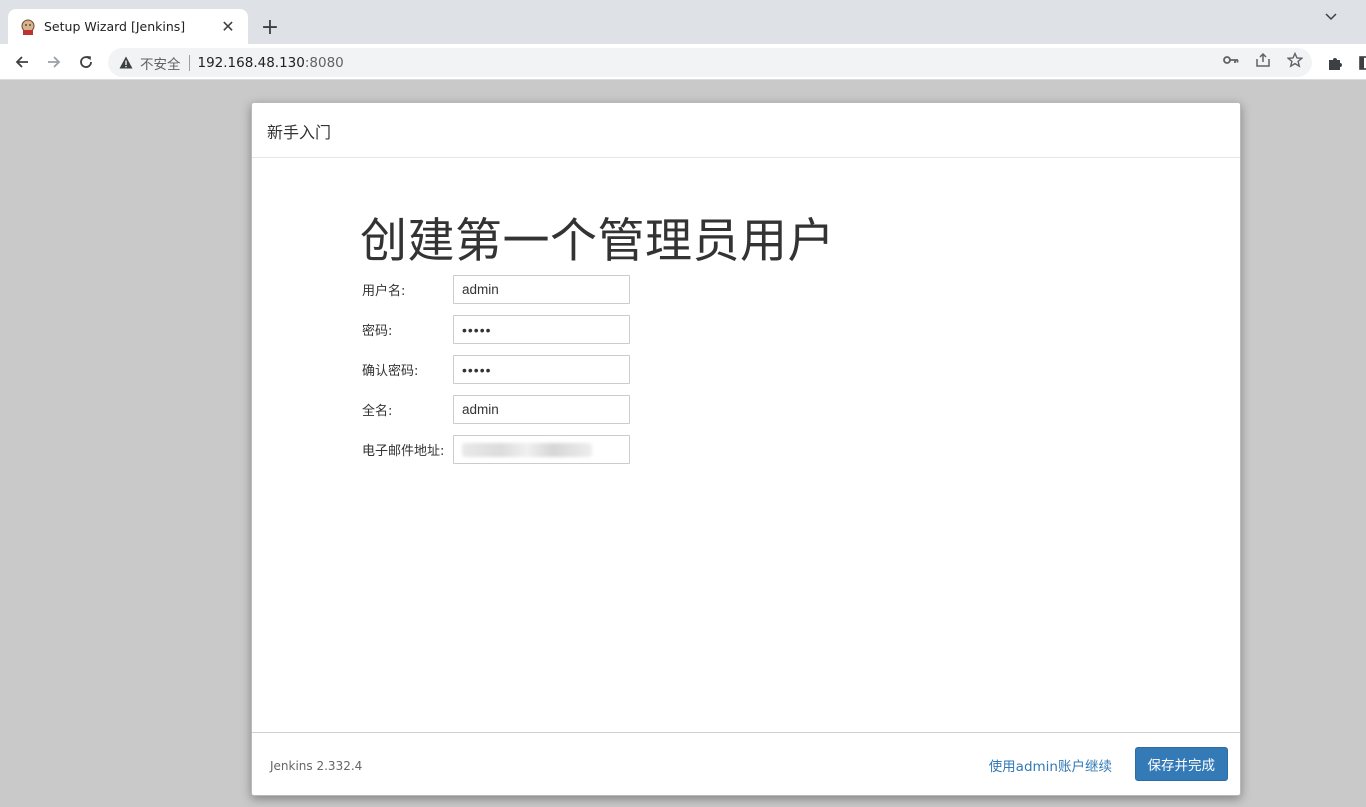 This screenshot has height=807, width=1366. Describe the element at coordinates (126, 63) in the screenshot. I see `warning-triangle-icon` at that location.